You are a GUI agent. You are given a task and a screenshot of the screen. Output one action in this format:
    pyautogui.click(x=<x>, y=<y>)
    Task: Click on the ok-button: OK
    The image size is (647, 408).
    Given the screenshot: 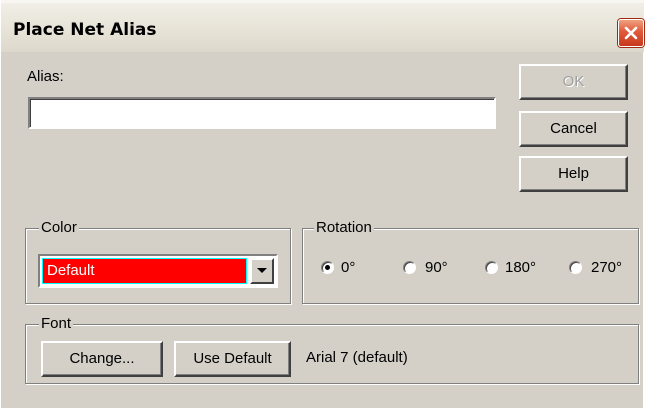 What is the action you would take?
    pyautogui.click(x=573, y=82)
    